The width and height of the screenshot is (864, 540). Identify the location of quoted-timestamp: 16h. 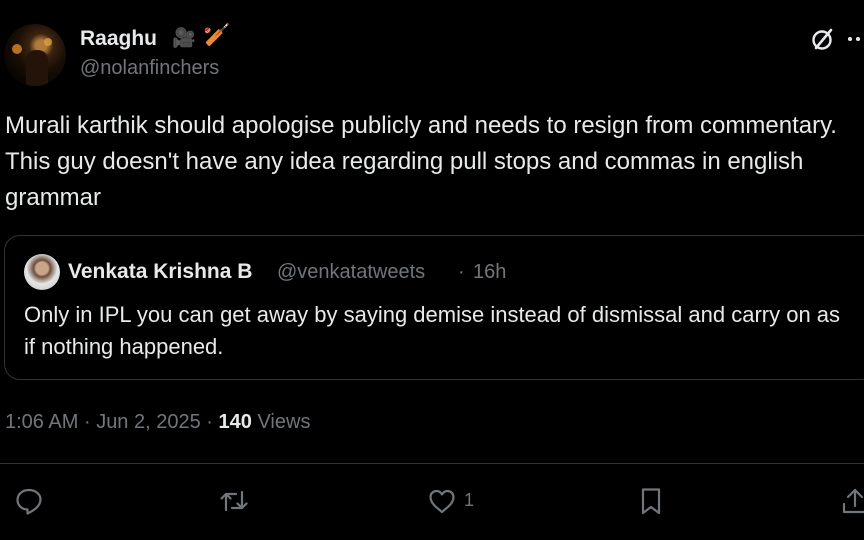
(490, 272).